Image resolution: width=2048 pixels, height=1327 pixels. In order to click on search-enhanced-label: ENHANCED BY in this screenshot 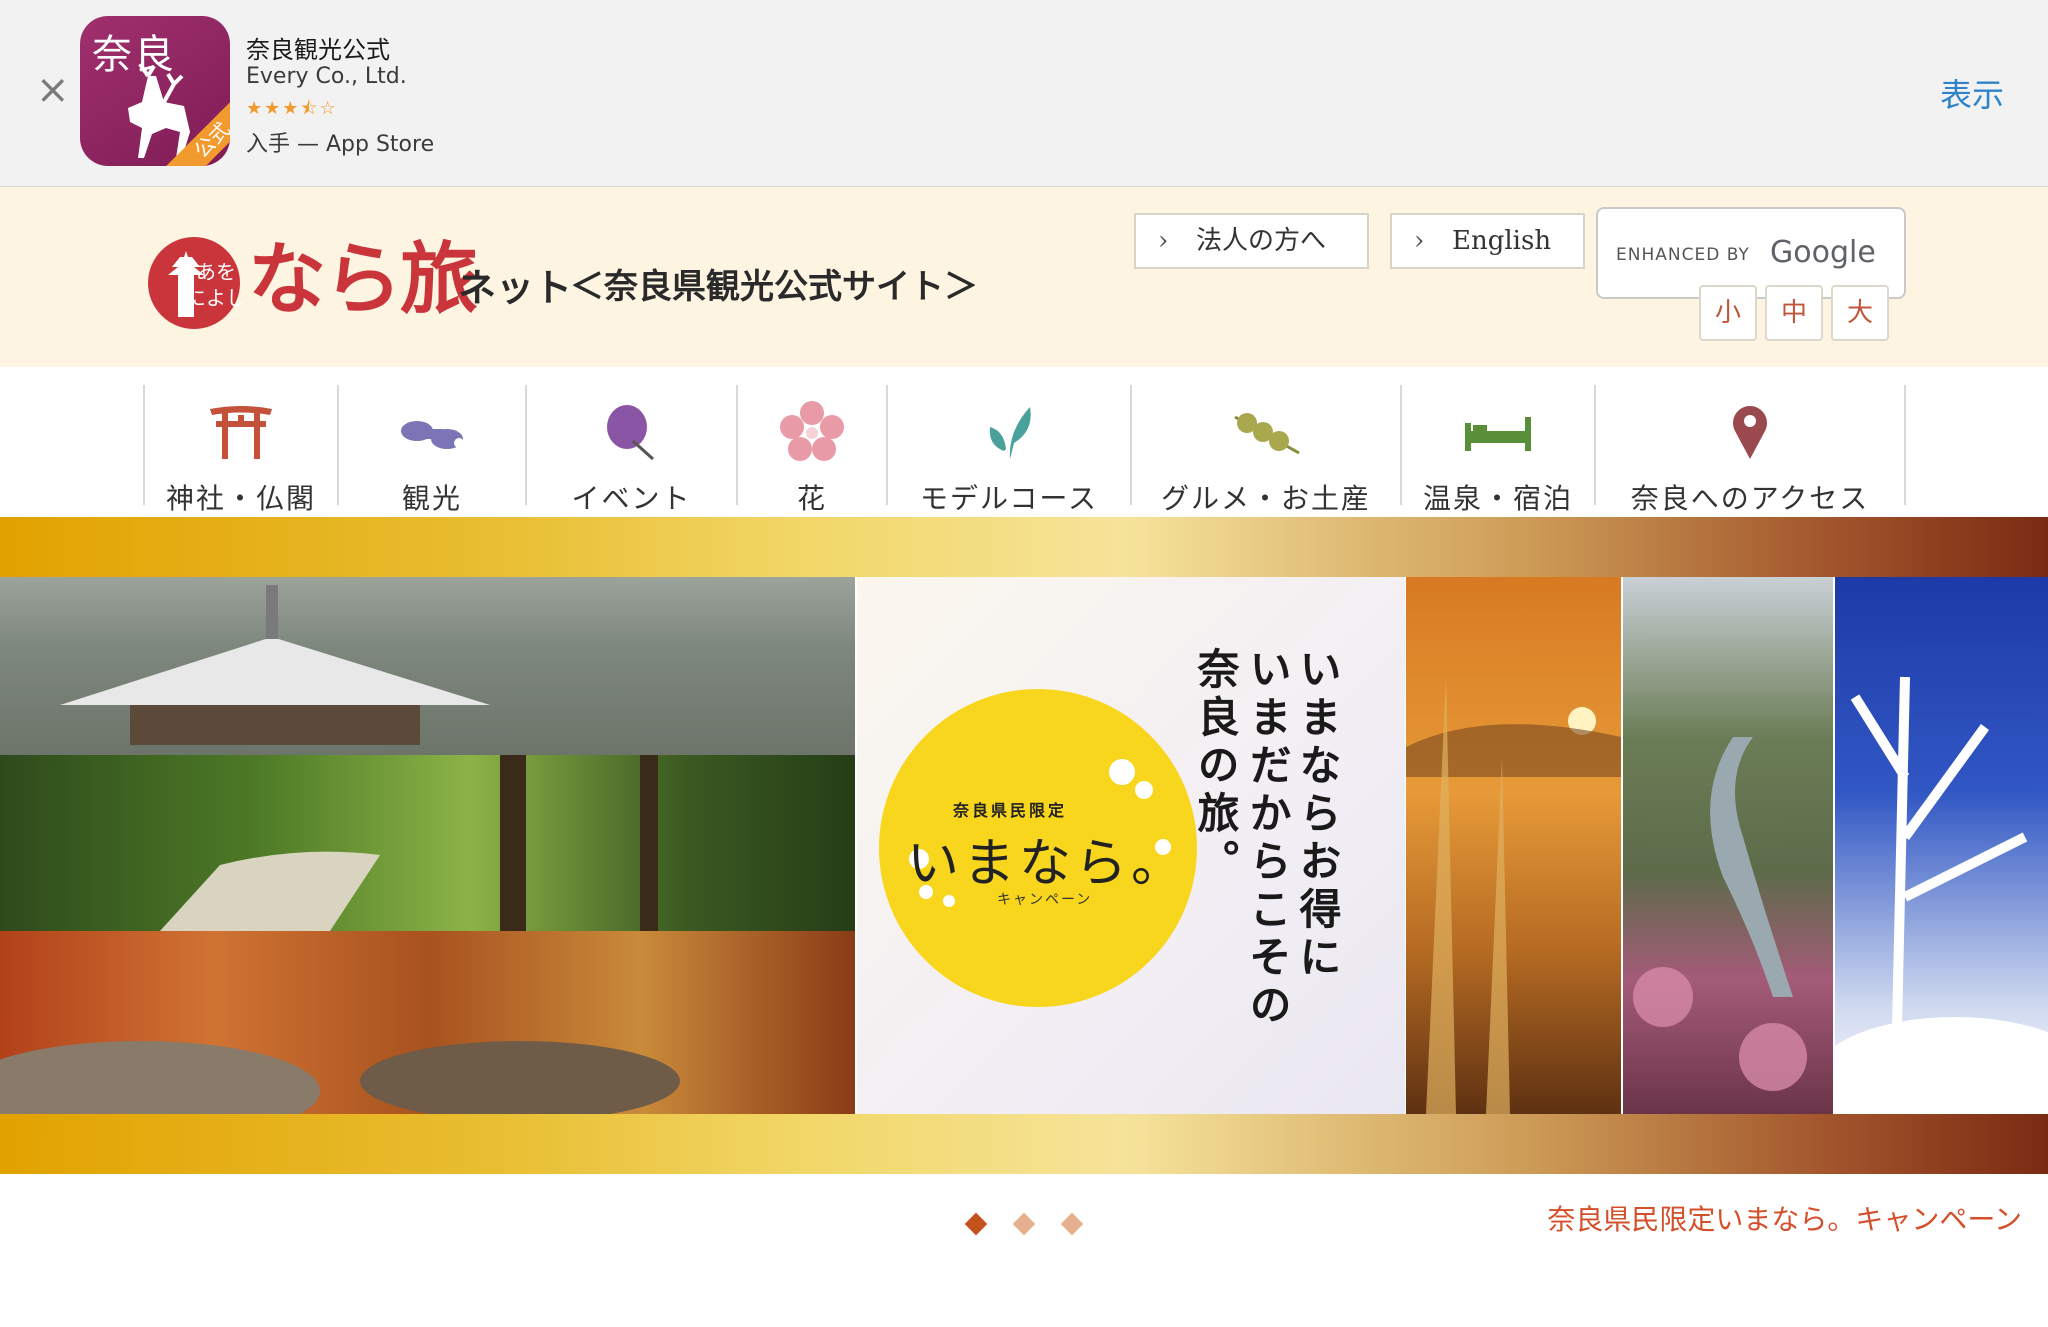, I will do `click(1683, 255)`.